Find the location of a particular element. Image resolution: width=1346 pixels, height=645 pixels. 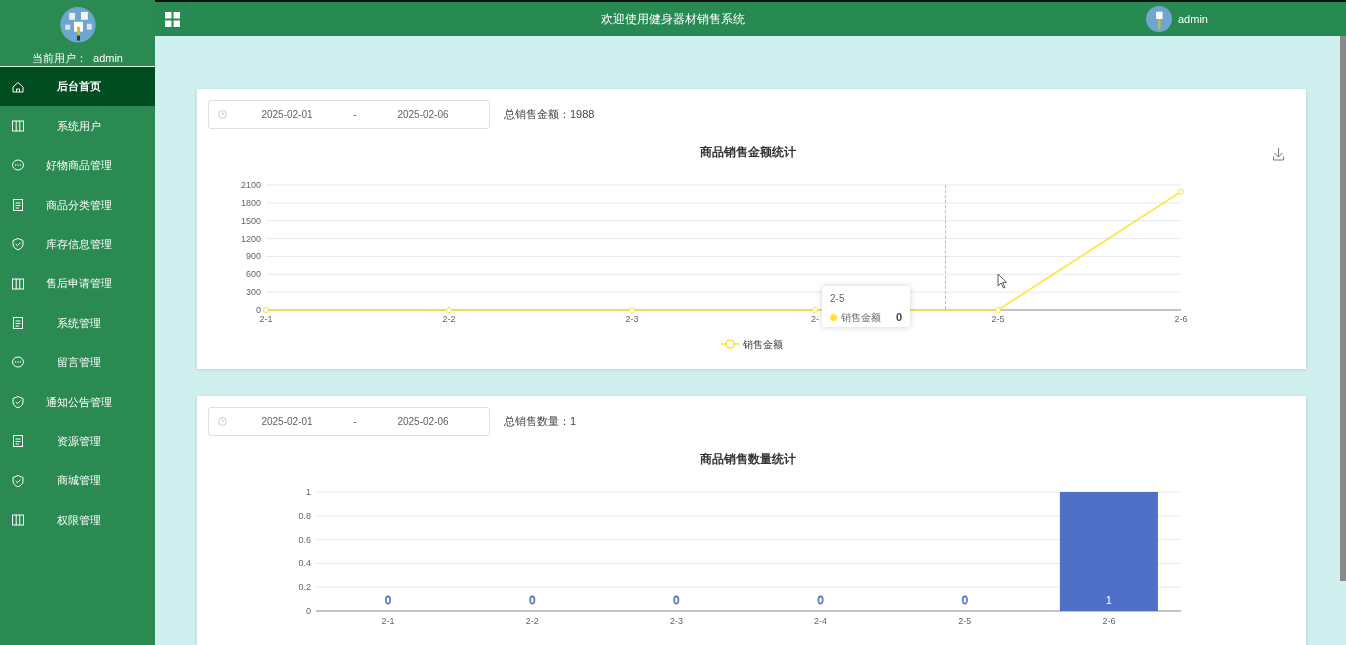

tooltip-title: 2-5 is located at coordinates (838, 299).